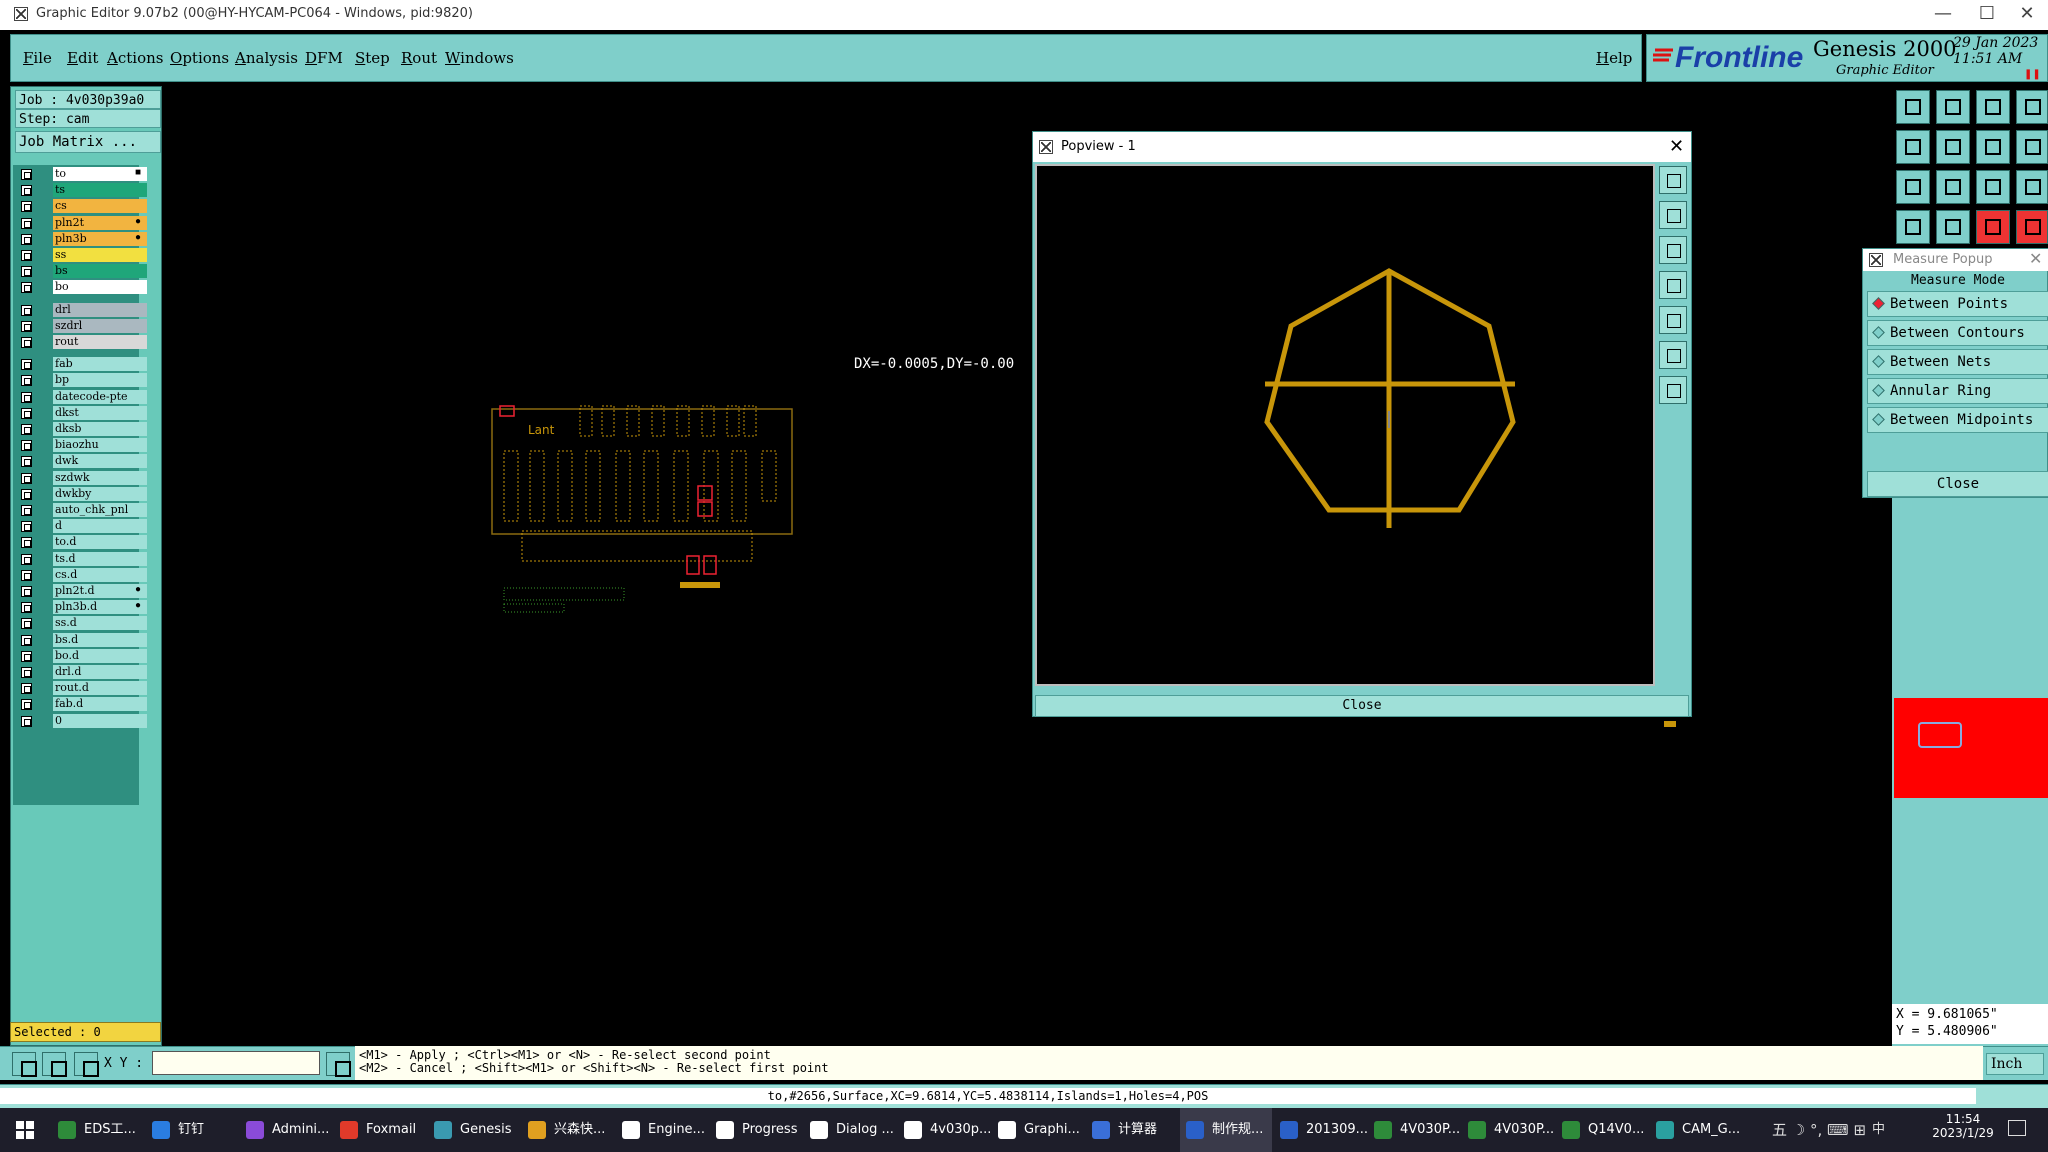 The width and height of the screenshot is (2048, 1152). Describe the element at coordinates (100, 574) in the screenshot. I see `layer-name: cs.d` at that location.